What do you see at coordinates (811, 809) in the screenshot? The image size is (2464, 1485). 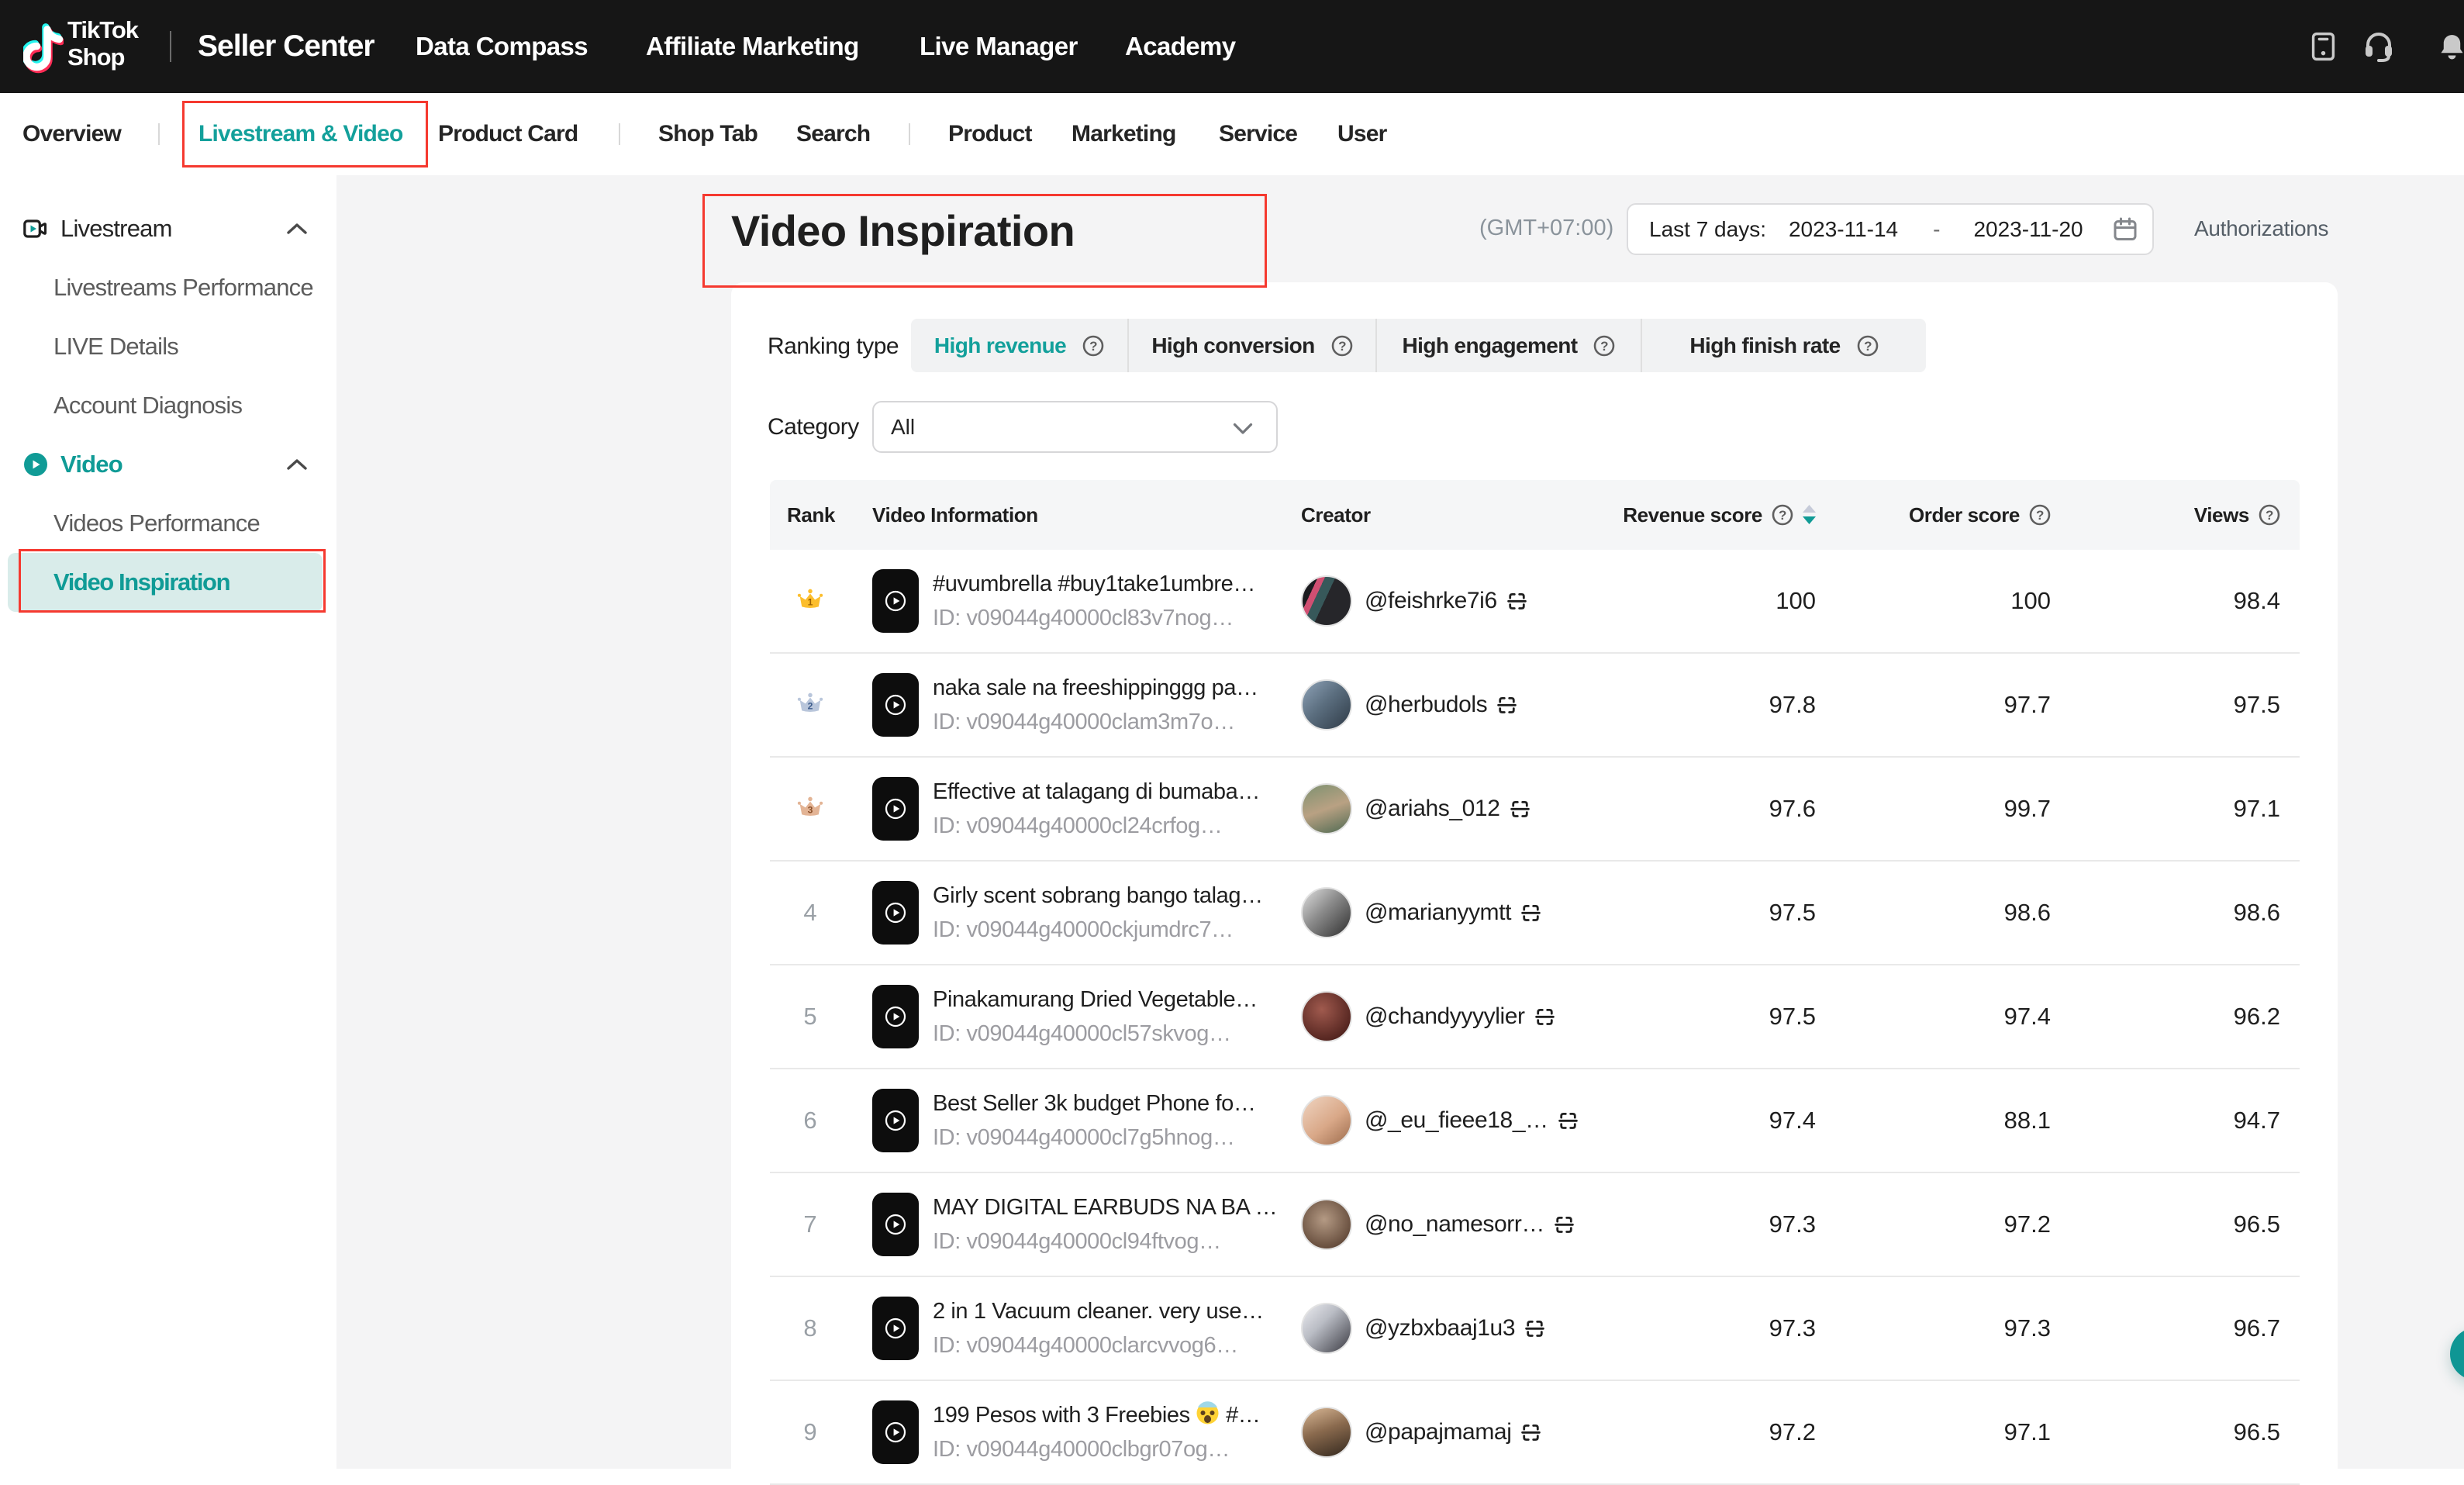 I see `svg-text: 3` at bounding box center [811, 809].